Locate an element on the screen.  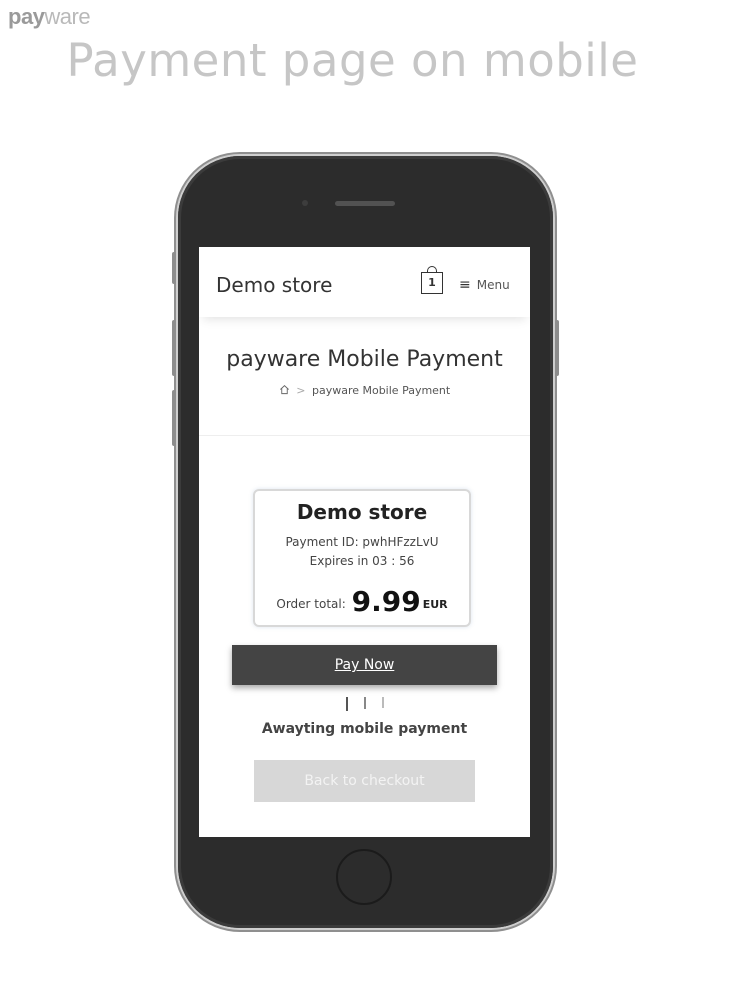
phone-volume-up is located at coordinates (174, 348).